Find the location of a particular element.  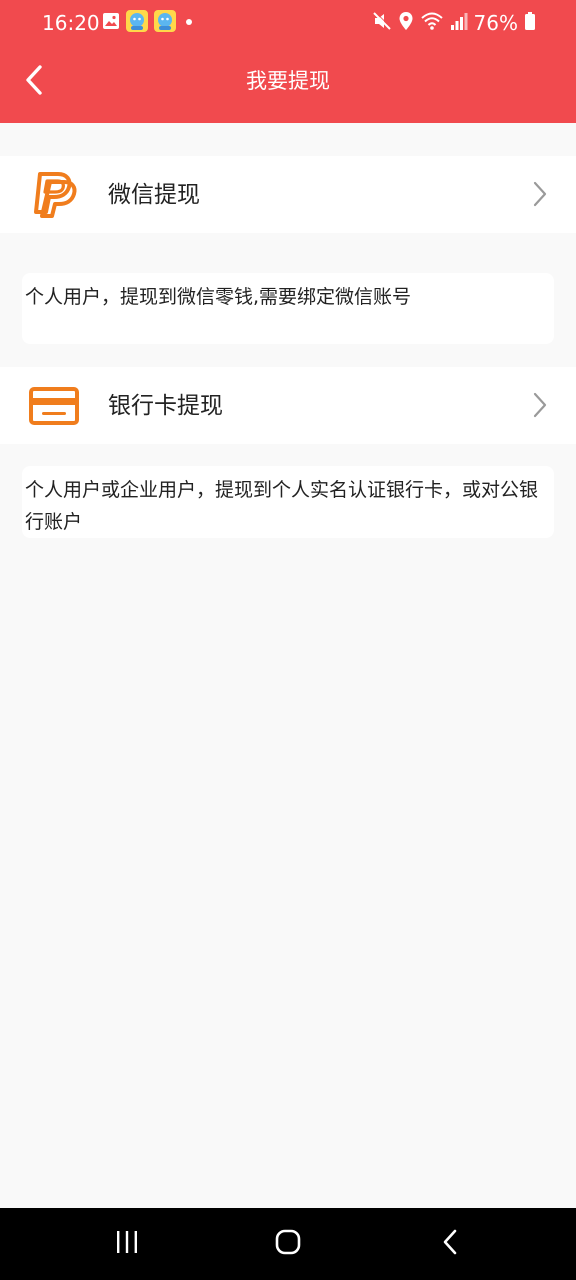

paypal-p-icon is located at coordinates (54, 194).